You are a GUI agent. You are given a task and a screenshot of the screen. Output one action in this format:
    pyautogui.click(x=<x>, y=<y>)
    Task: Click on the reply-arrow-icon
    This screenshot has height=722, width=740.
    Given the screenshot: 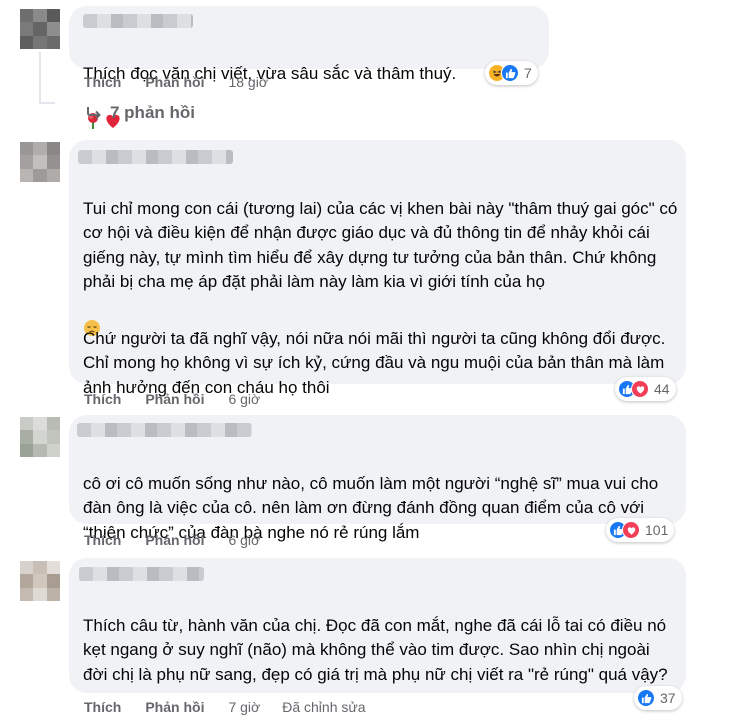 What is the action you would take?
    pyautogui.click(x=94, y=113)
    